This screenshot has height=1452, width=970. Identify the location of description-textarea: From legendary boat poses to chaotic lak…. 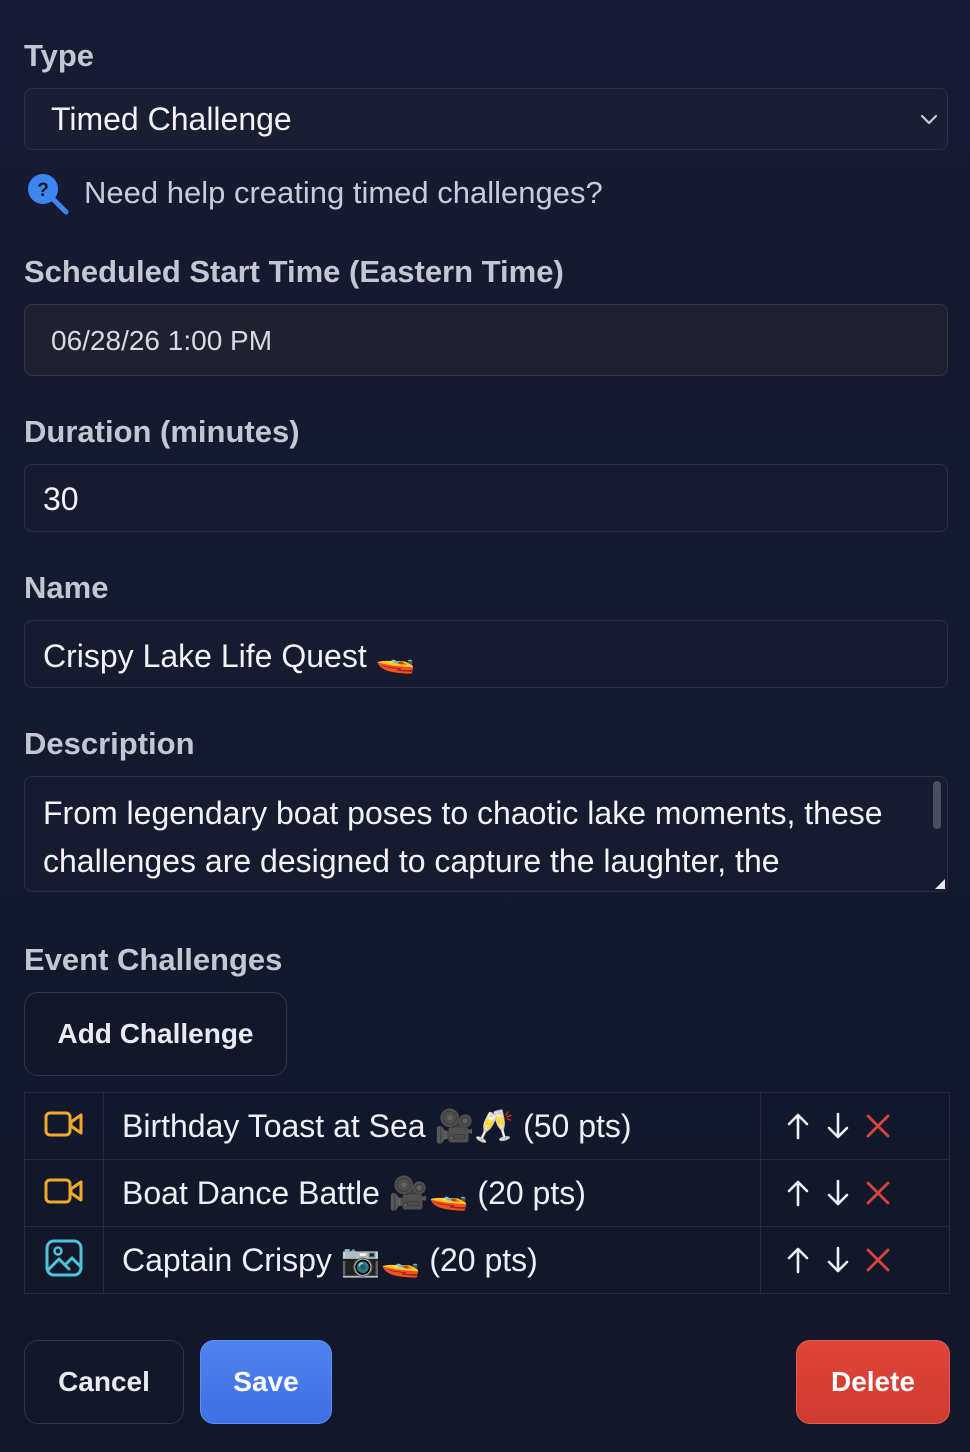
(486, 834).